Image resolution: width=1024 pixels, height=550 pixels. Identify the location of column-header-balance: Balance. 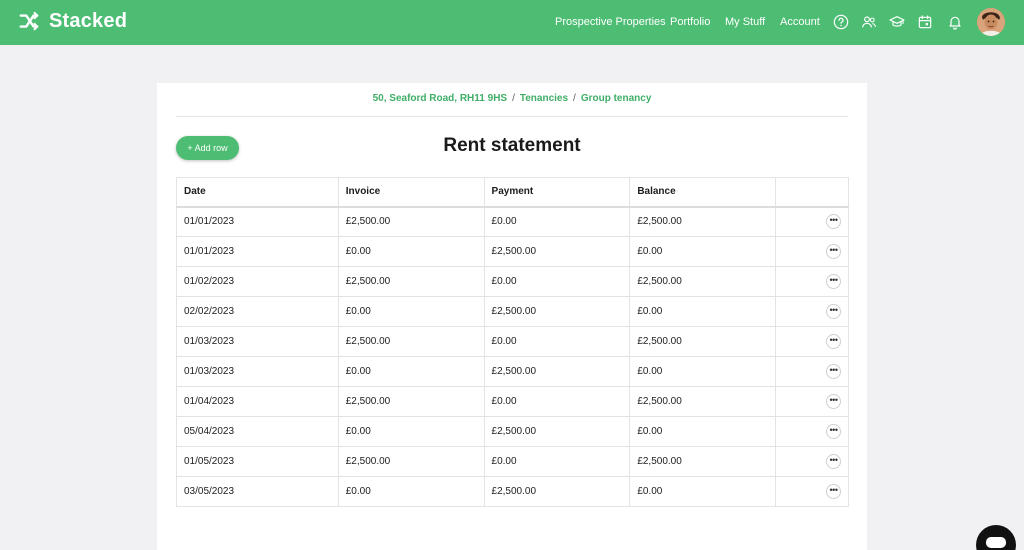
(703, 192).